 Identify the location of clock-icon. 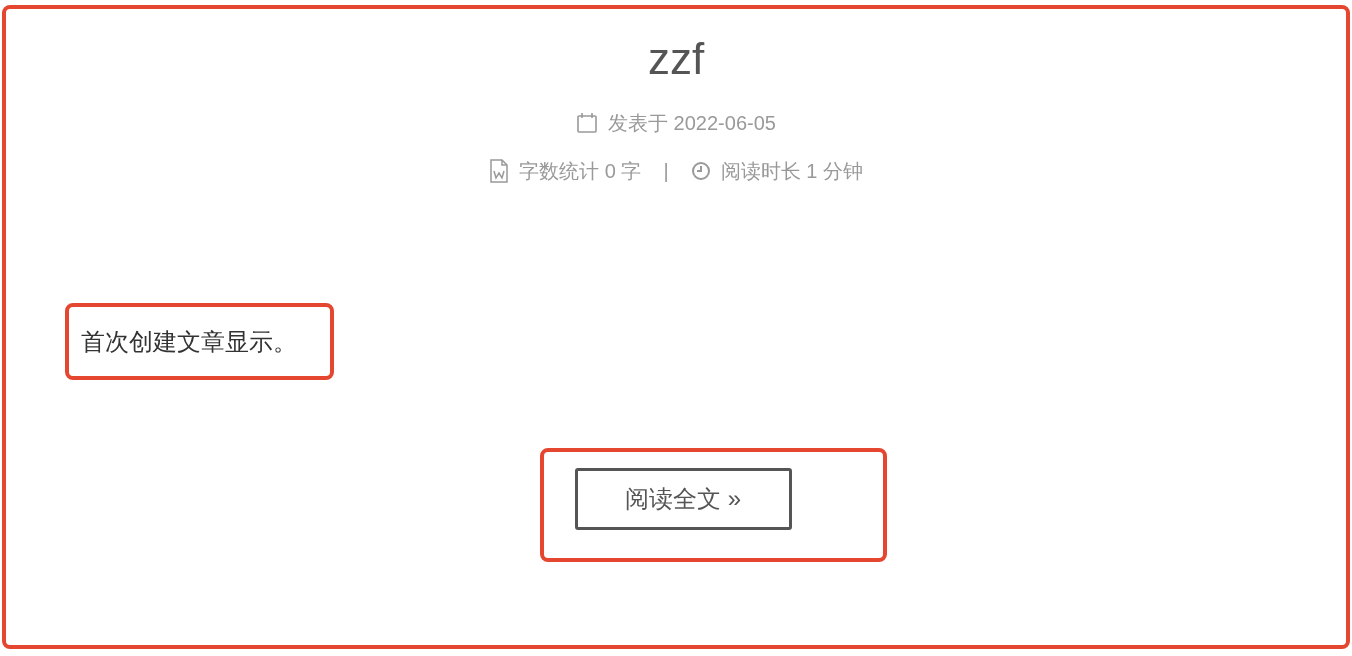
(700, 171).